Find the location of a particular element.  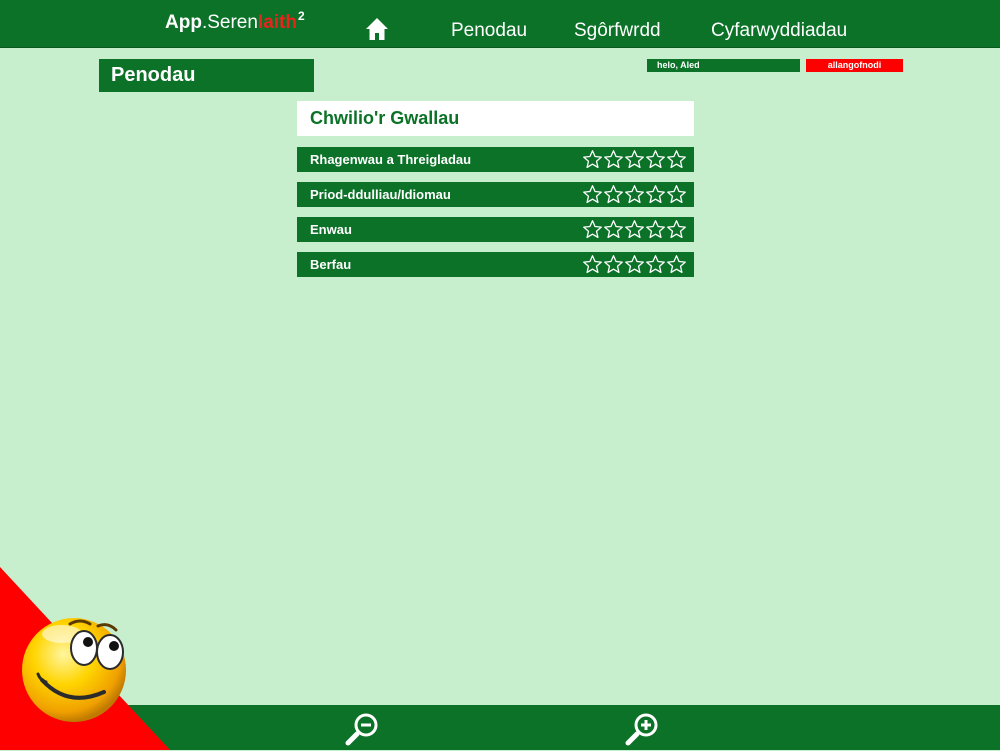

section-title: Chwilio'r Gwallau is located at coordinates (495, 118).